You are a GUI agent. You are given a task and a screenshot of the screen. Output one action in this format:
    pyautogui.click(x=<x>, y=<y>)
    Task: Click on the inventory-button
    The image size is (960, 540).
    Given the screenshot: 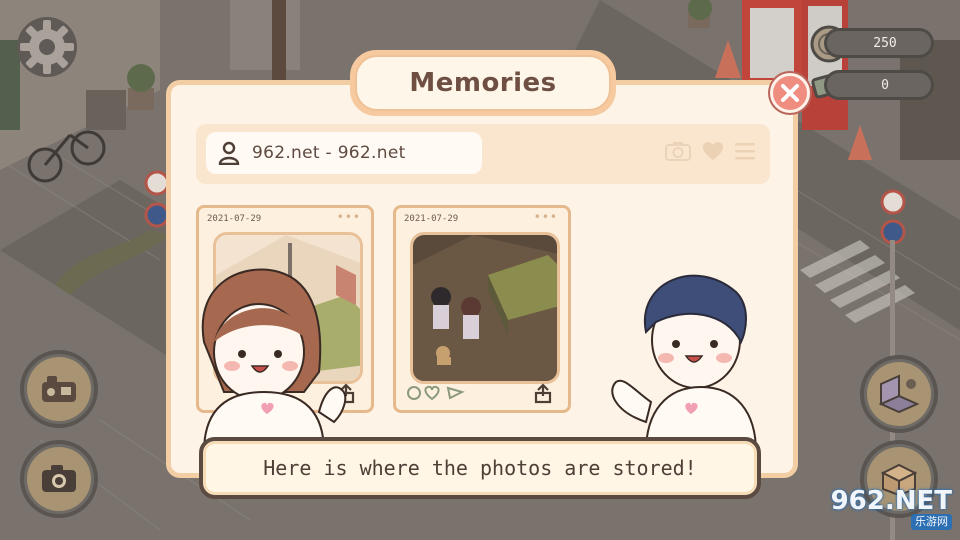 What is the action you would take?
    pyautogui.click(x=59, y=389)
    